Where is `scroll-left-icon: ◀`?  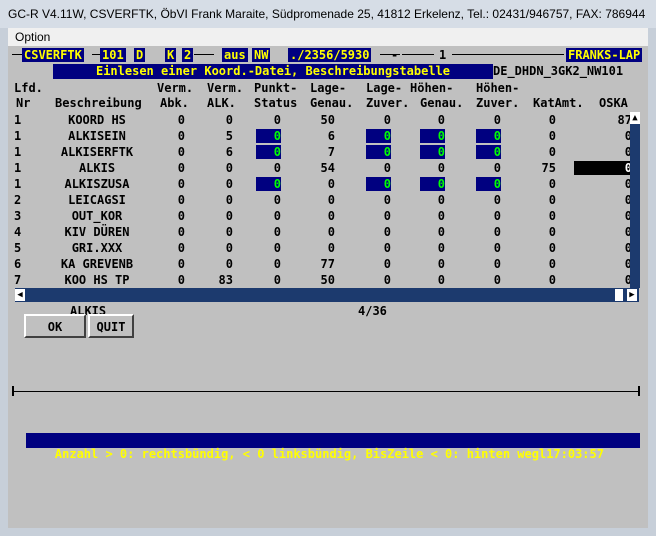
scroll-left-icon: ◀ is located at coordinates (20, 295).